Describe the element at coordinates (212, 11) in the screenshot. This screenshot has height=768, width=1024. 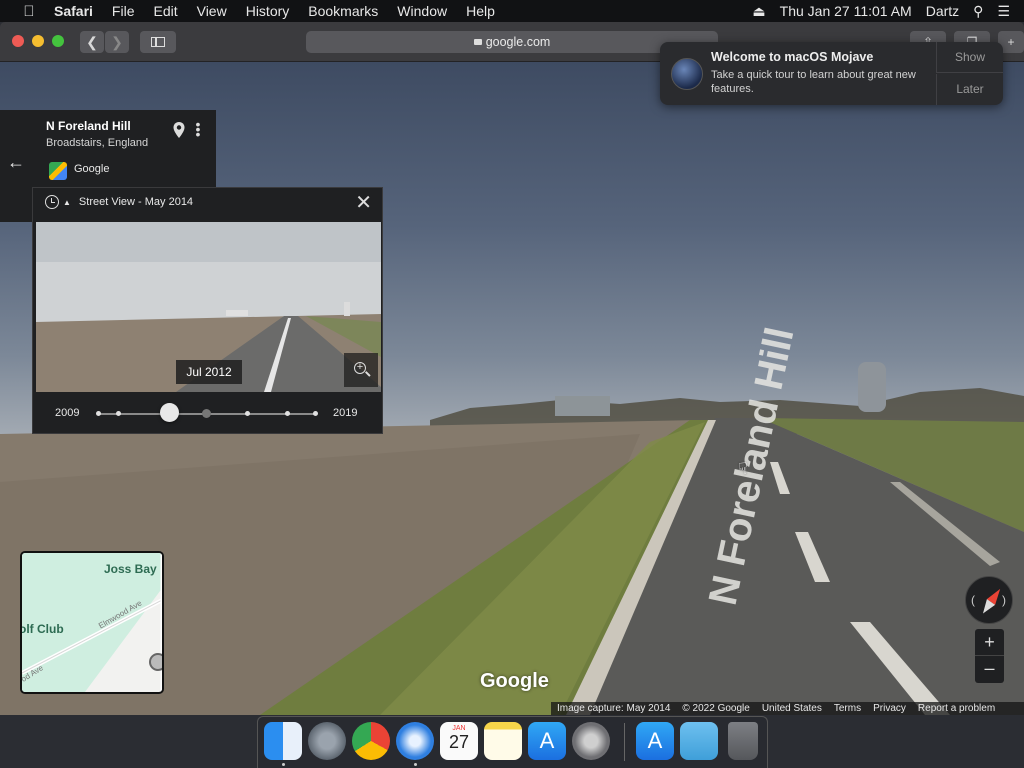
I see `menu-view: View` at that location.